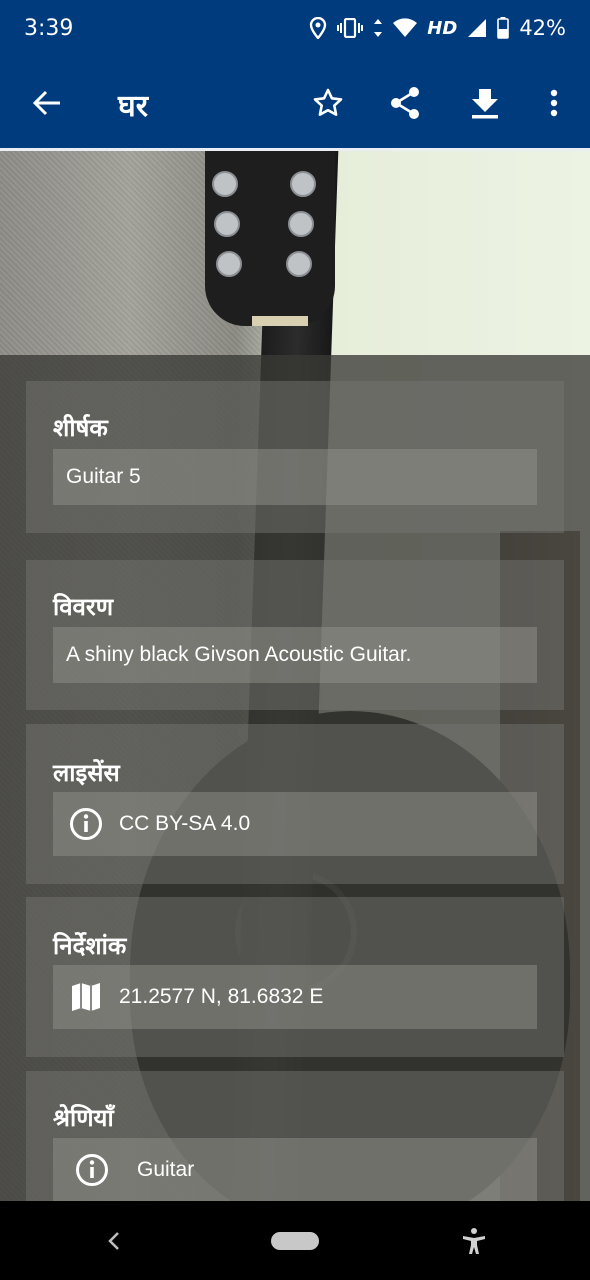  I want to click on location-icon, so click(318, 28).